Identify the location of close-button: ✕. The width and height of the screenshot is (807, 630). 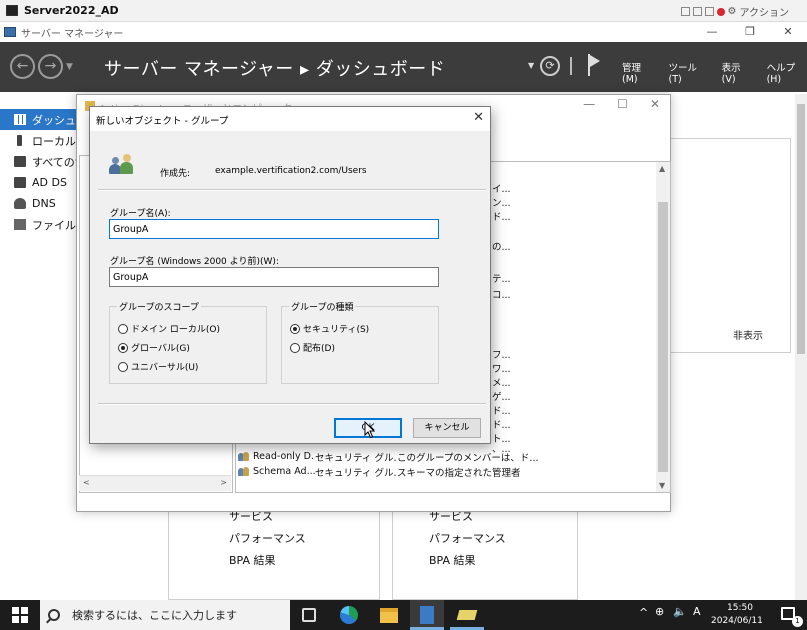
(788, 32).